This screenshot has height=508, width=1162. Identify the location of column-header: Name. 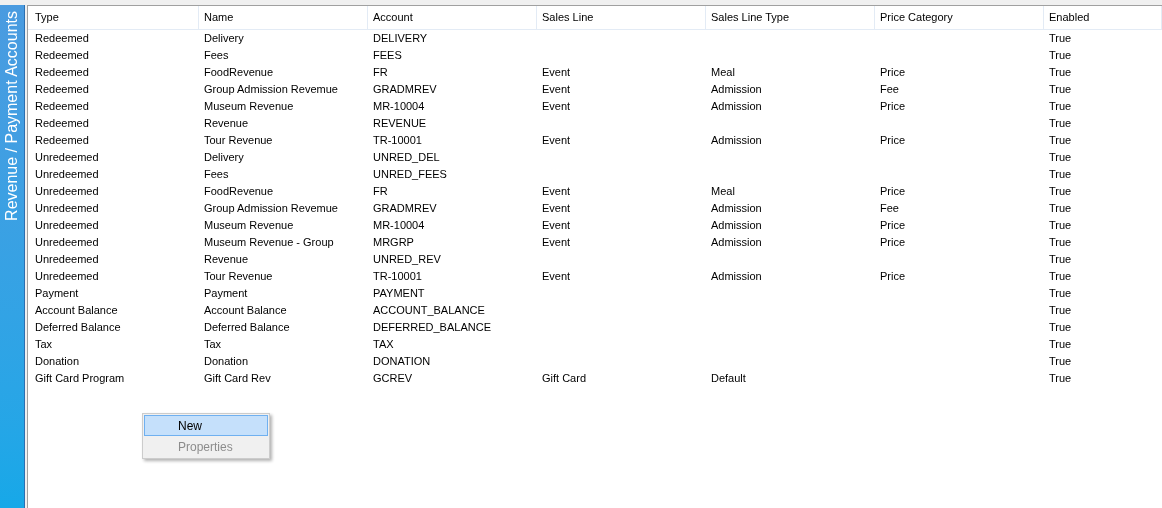
(283, 17).